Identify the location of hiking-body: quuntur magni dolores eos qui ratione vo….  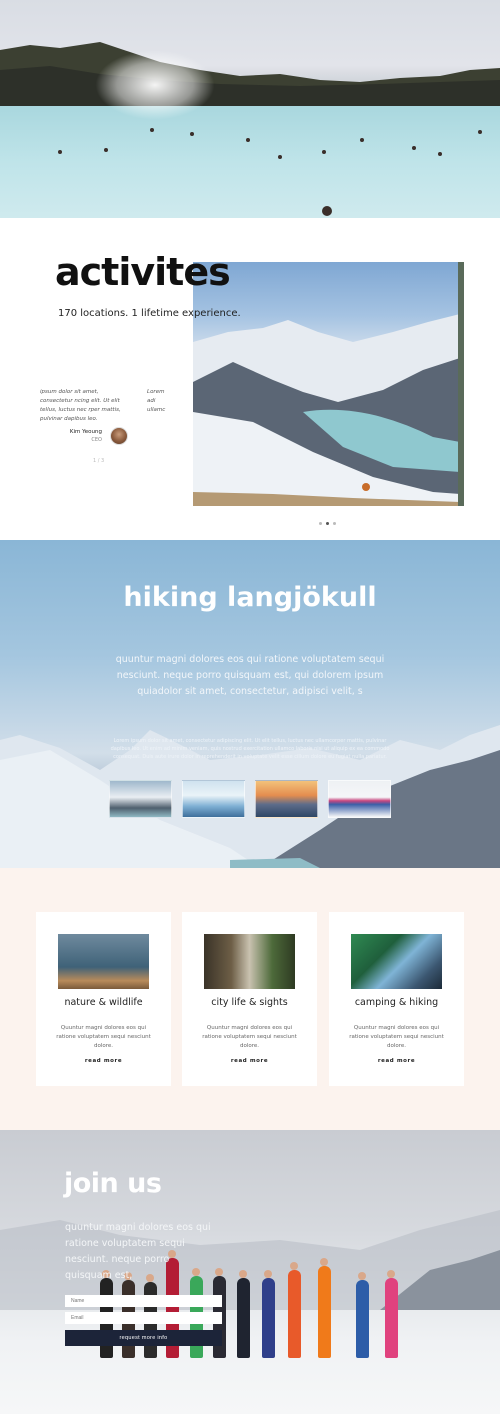
(250, 675).